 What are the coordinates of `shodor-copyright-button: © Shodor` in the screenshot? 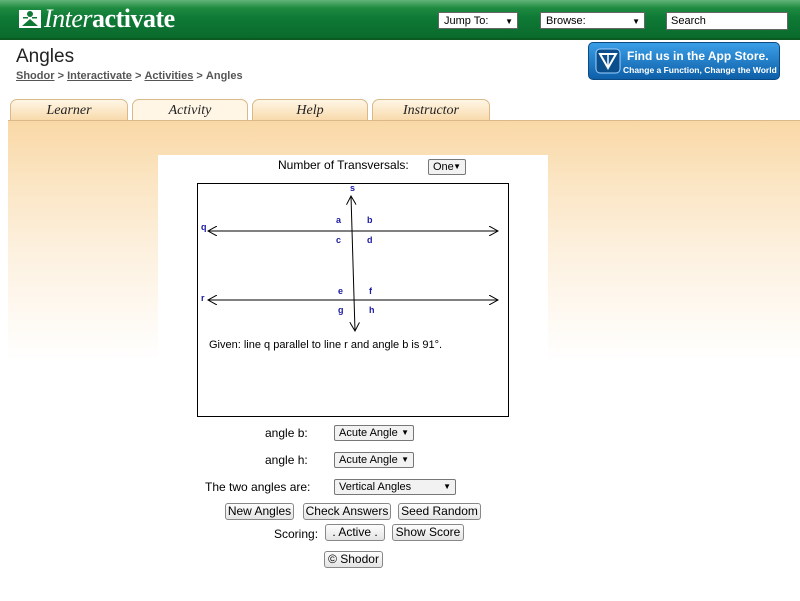 It's located at (353, 559).